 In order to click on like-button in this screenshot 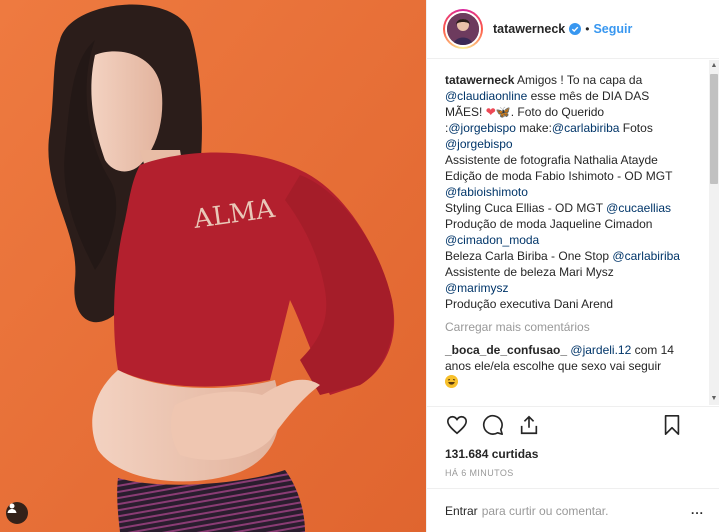, I will do `click(457, 426)`.